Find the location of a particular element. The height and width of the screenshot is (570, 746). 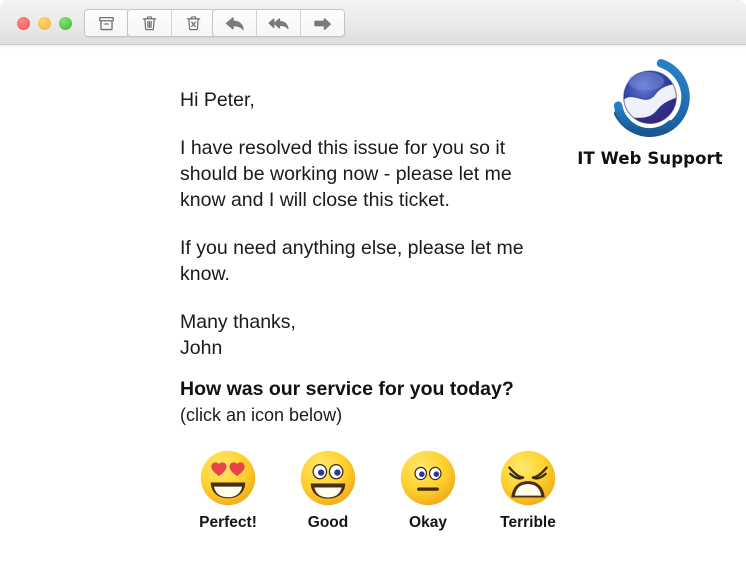

rating-okay: Okay is located at coordinates (428, 490).